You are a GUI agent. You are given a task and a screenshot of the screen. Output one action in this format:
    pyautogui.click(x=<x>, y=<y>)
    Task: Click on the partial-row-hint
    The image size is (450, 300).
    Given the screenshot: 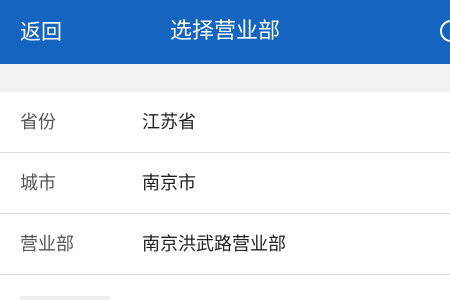 What is the action you would take?
    pyautogui.click(x=65, y=298)
    